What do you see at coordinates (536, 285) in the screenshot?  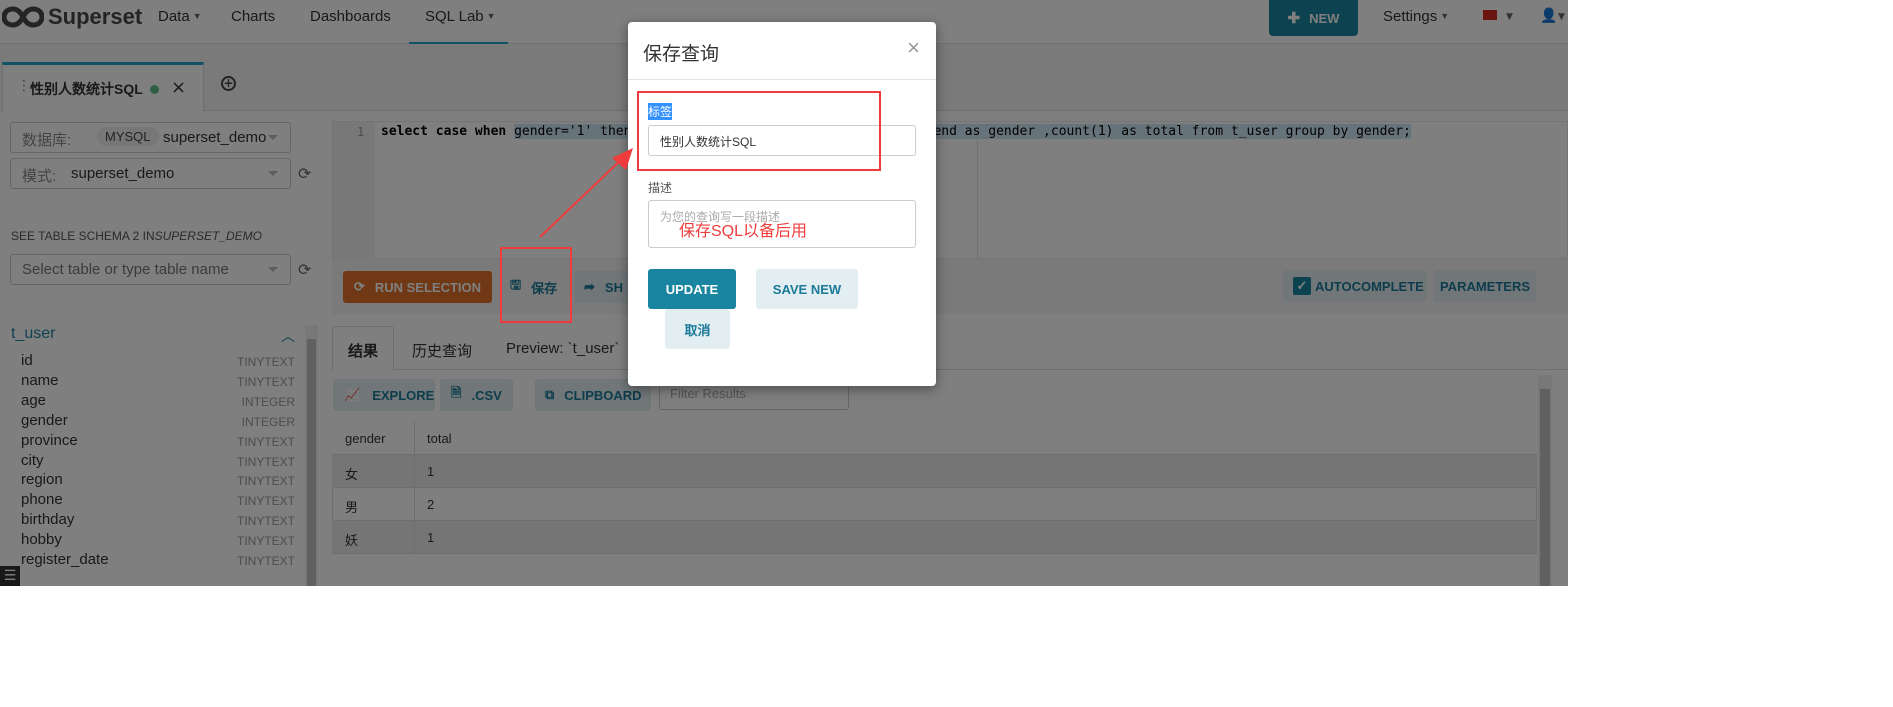 I see `annotation-box-save` at bounding box center [536, 285].